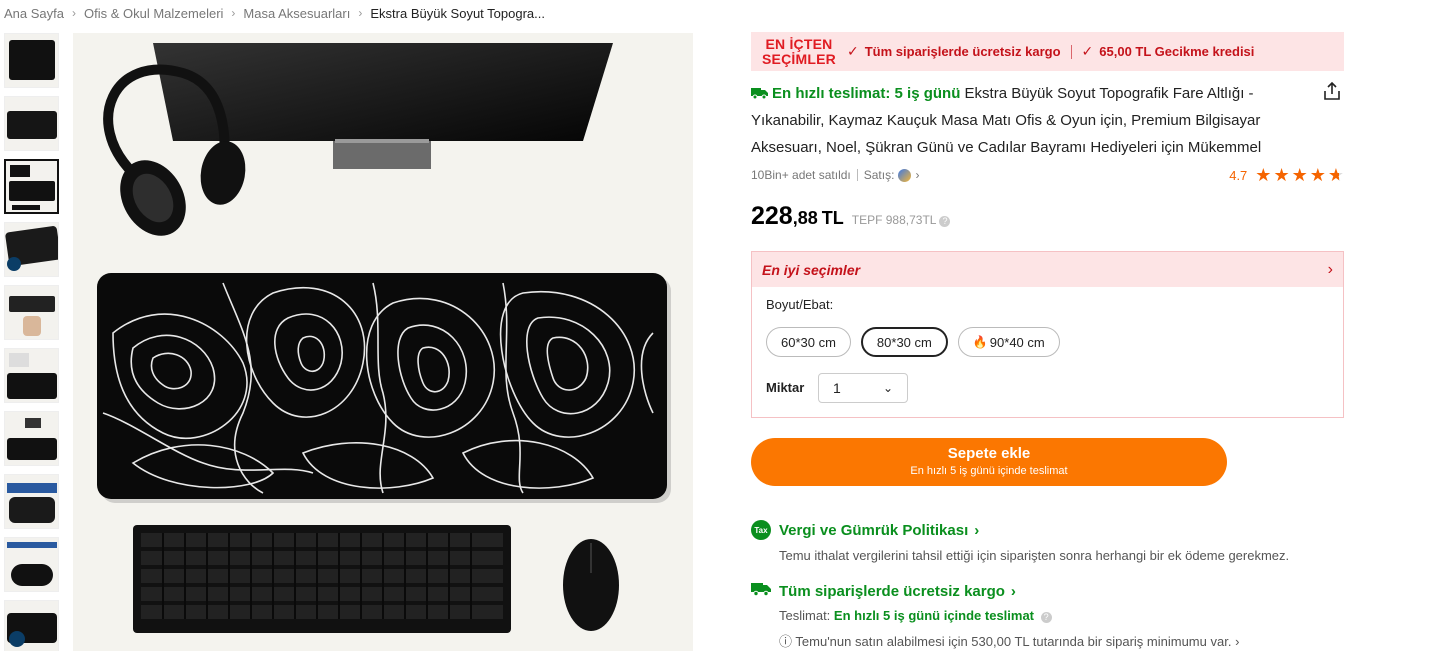  I want to click on size-option-80x30: 80*30 cm, so click(904, 342).